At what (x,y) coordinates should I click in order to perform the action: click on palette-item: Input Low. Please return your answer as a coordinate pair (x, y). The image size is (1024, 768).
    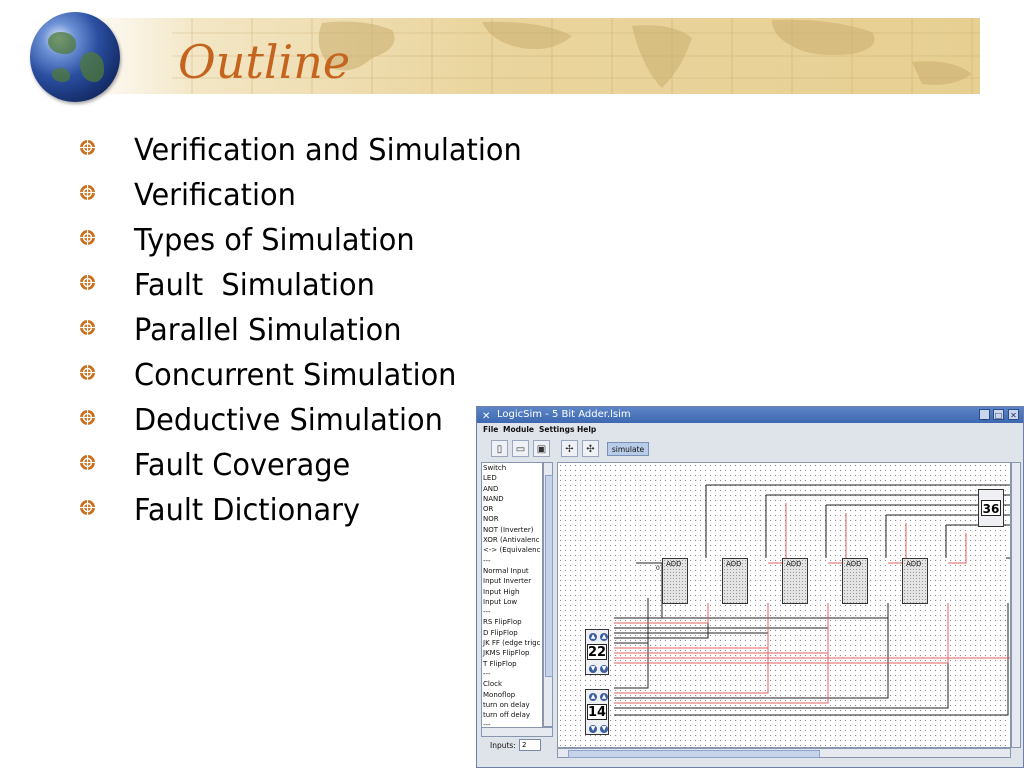
    Looking at the image, I should click on (512, 602).